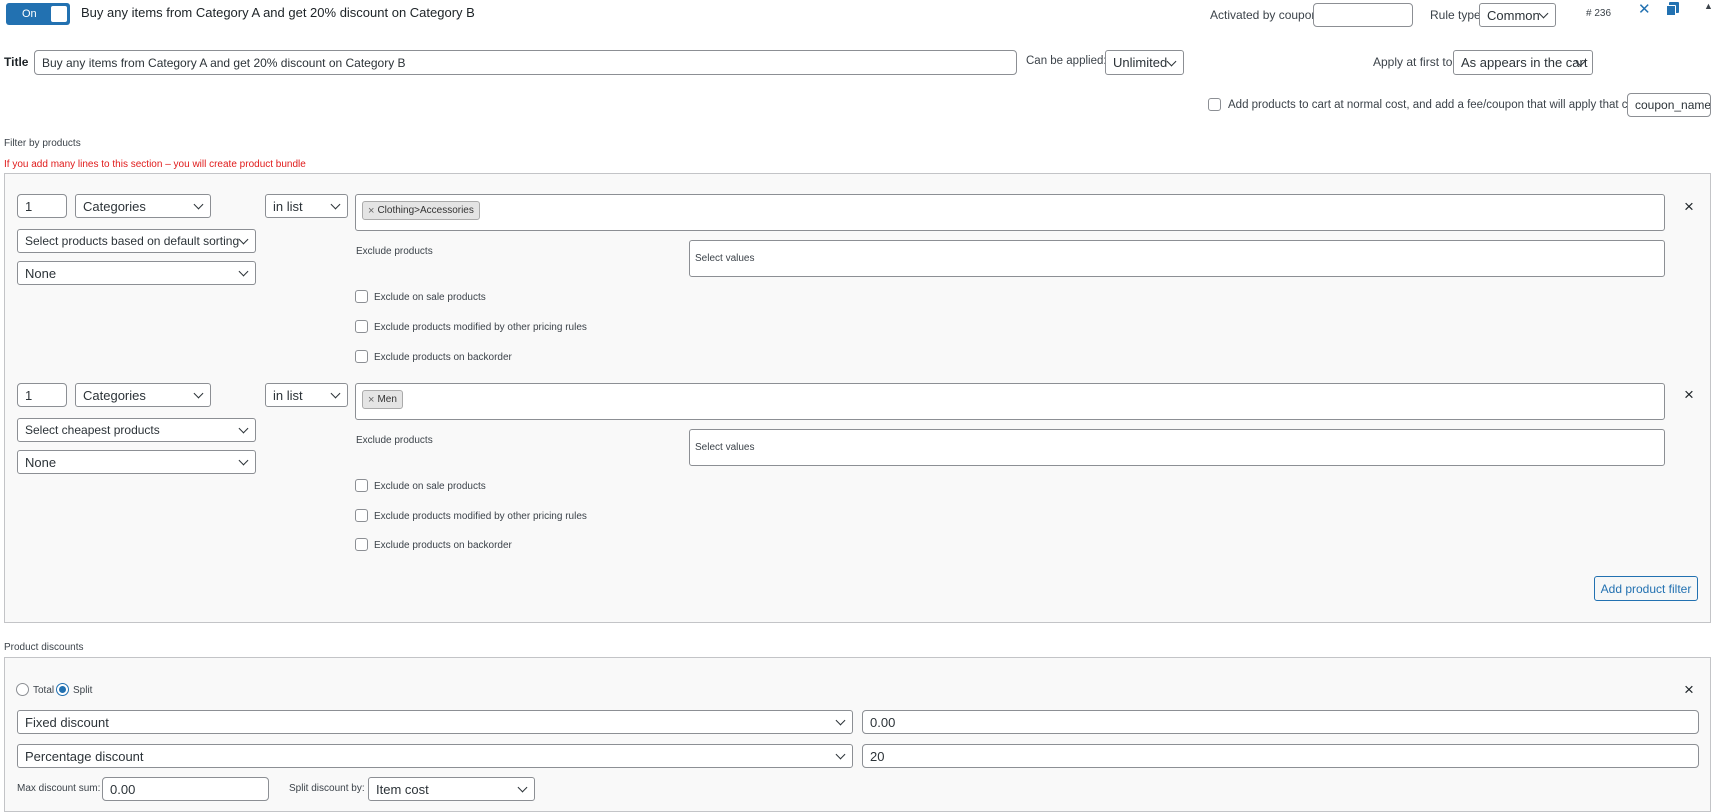  I want to click on discount-type-value: Fixed discount, so click(67, 722).